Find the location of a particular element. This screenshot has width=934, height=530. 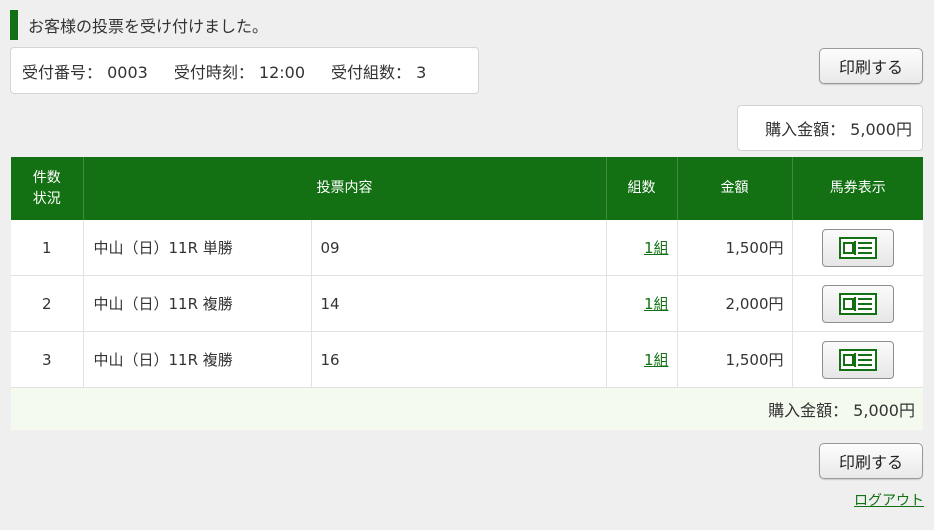

print-button-bottom: 印刷する is located at coordinates (871, 461).